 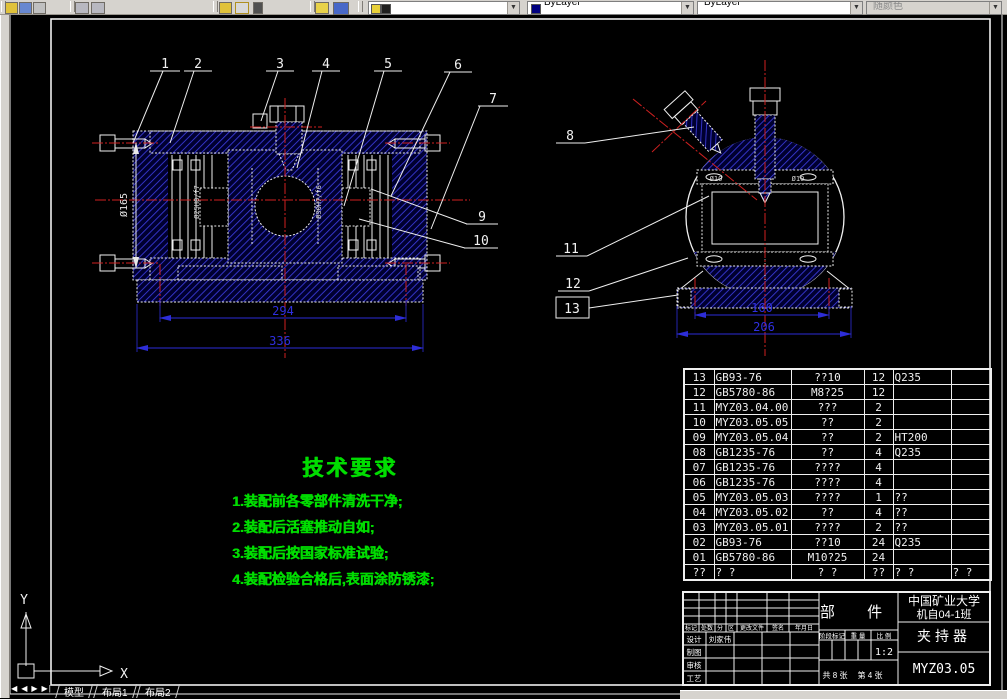 I want to click on tab-layout1: 布局1, so click(x=114, y=691).